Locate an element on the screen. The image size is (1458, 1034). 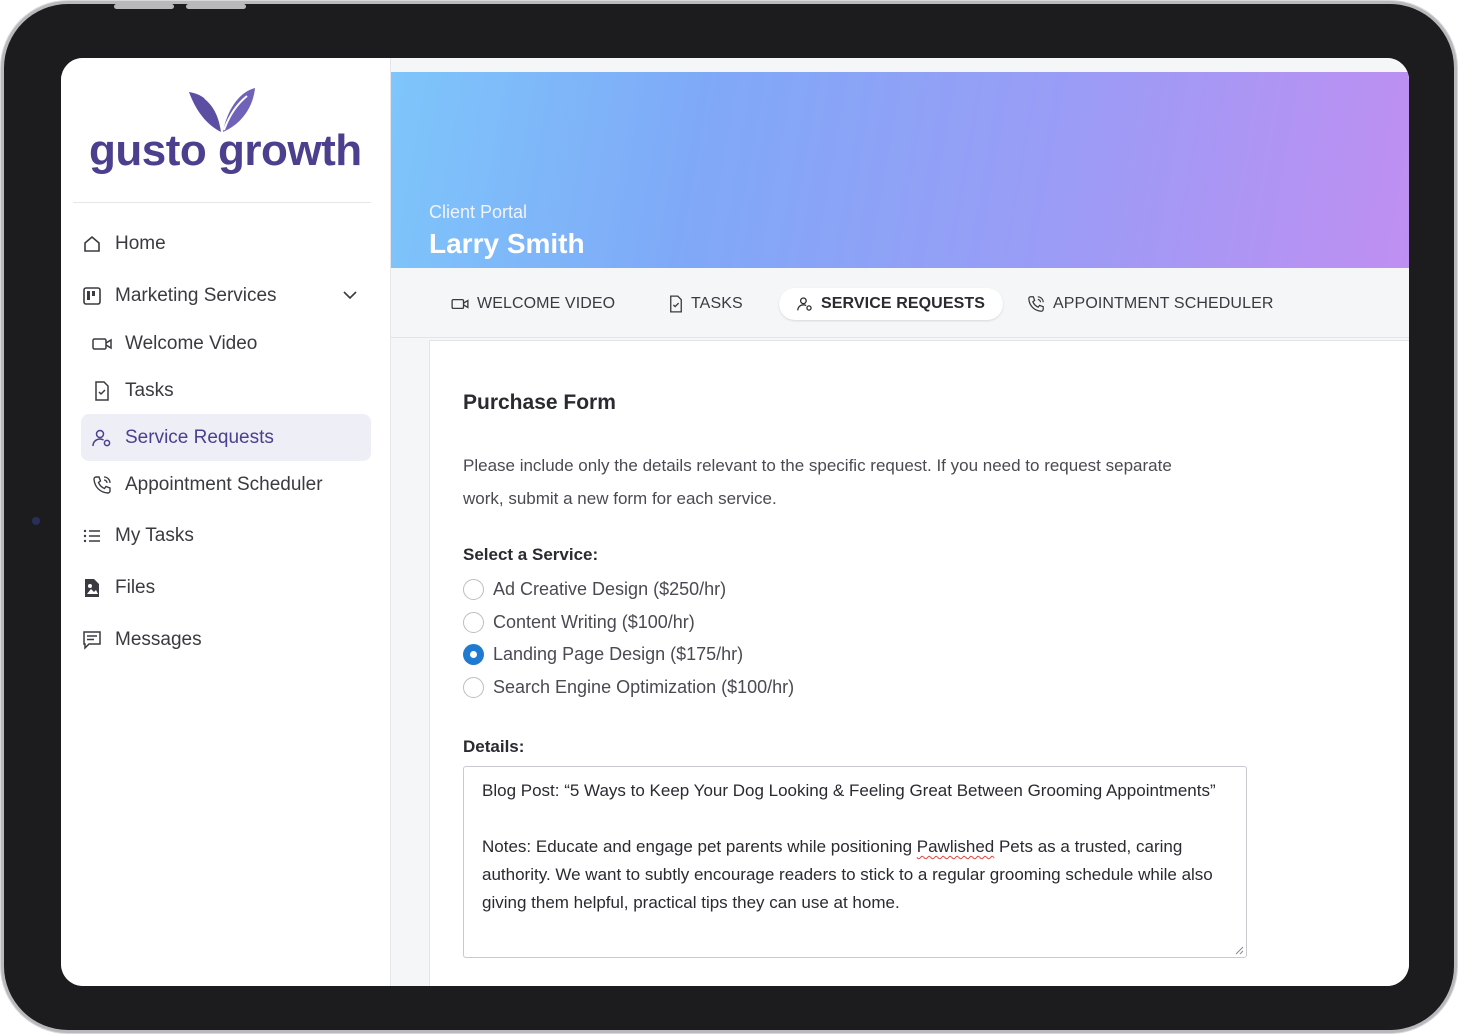
service-select-label: Select a Service: is located at coordinates (531, 554).